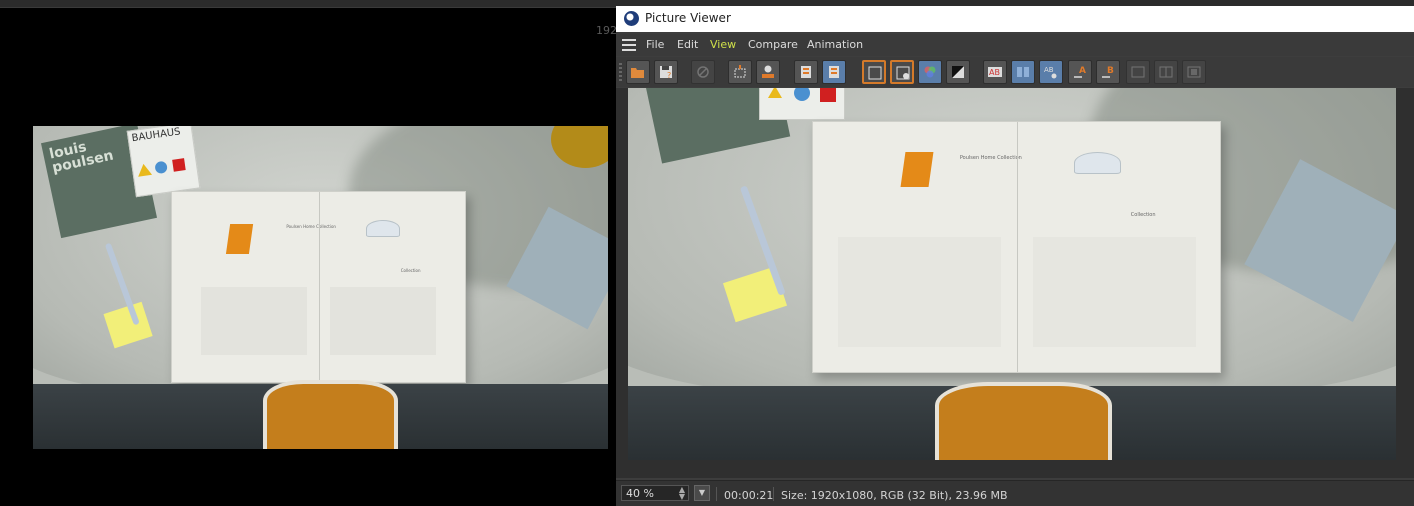 The height and width of the screenshot is (506, 1414). Describe the element at coordinates (773, 44) in the screenshot. I see `menu-compare: Compare` at that location.